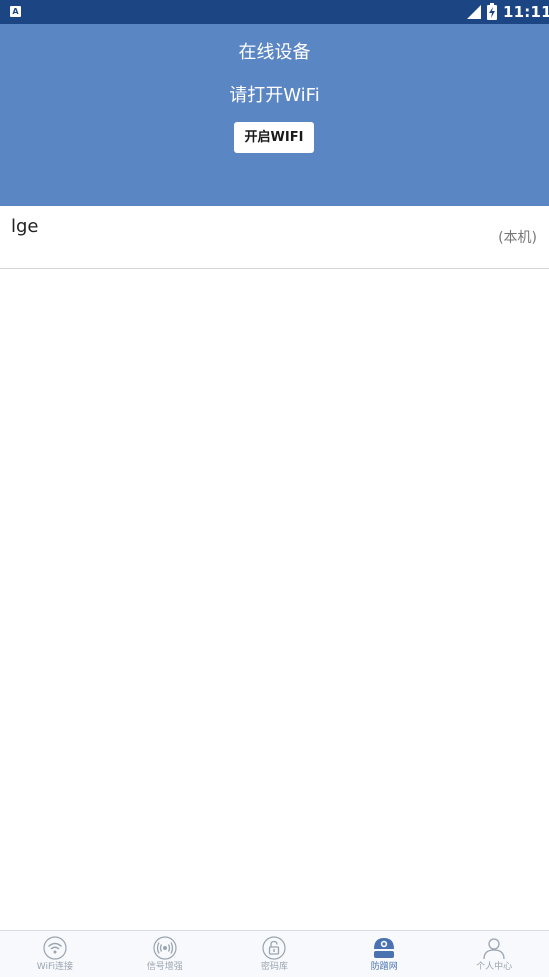  Describe the element at coordinates (55, 948) in the screenshot. I see `wifi-icon` at that location.